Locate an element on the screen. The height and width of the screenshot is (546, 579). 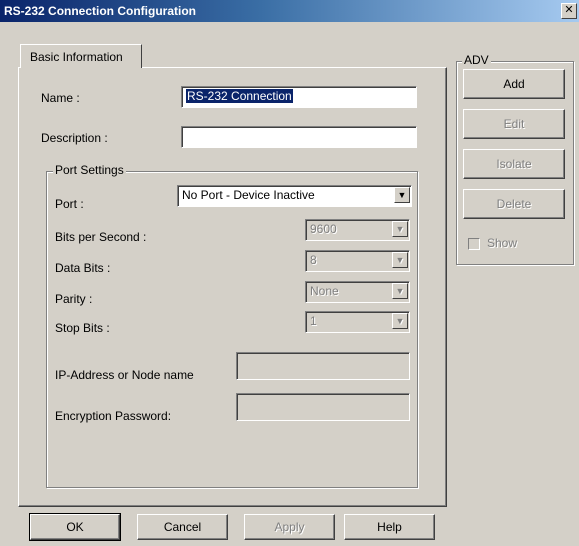
isolate-button-label: Isolate is located at coordinates (514, 164).